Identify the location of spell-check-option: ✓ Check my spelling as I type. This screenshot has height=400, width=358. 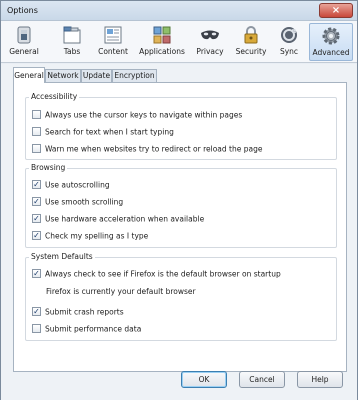
(90, 236).